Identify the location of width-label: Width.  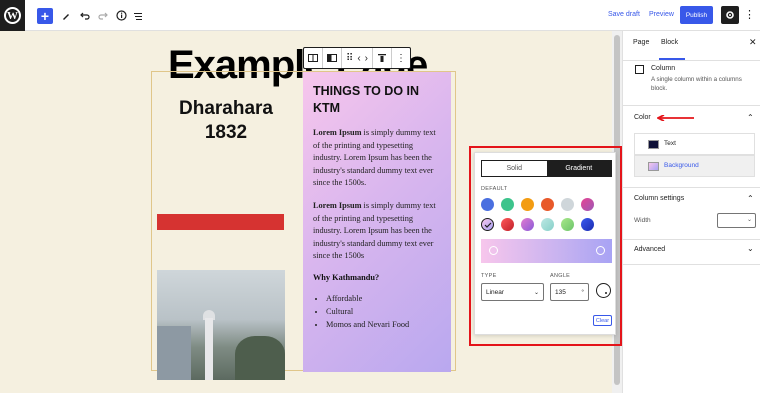
(642, 220).